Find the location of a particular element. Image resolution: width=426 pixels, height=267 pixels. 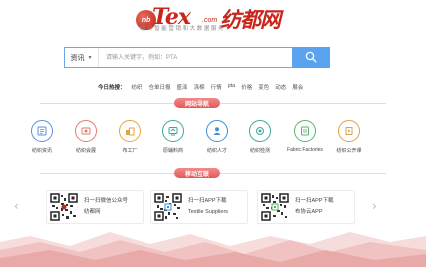

hot-searches: 今日热搜： 纺织 仓单日报 盛泽 涤棉 行情 pta 价格 变色 动态 展会 is located at coordinates (203, 87).